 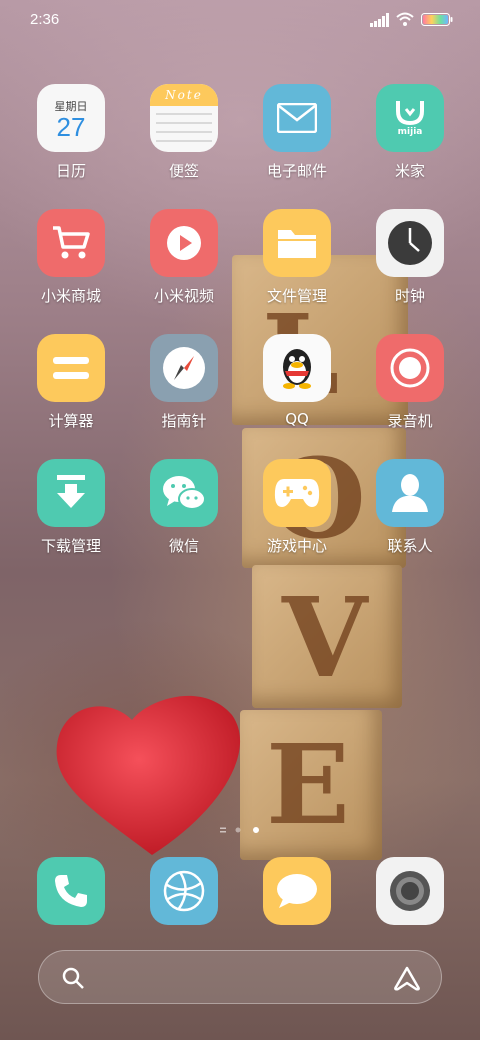 What do you see at coordinates (183, 546) in the screenshot?
I see `app-label: 微信` at bounding box center [183, 546].